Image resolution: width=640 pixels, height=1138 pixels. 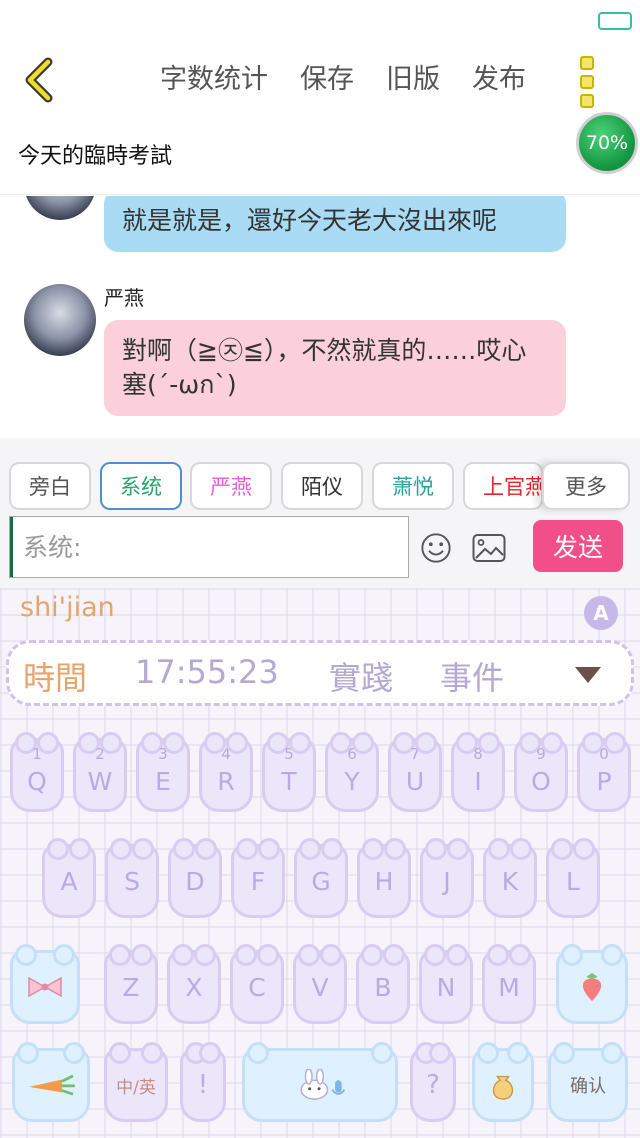 I want to click on save-button: 保存, so click(x=327, y=80).